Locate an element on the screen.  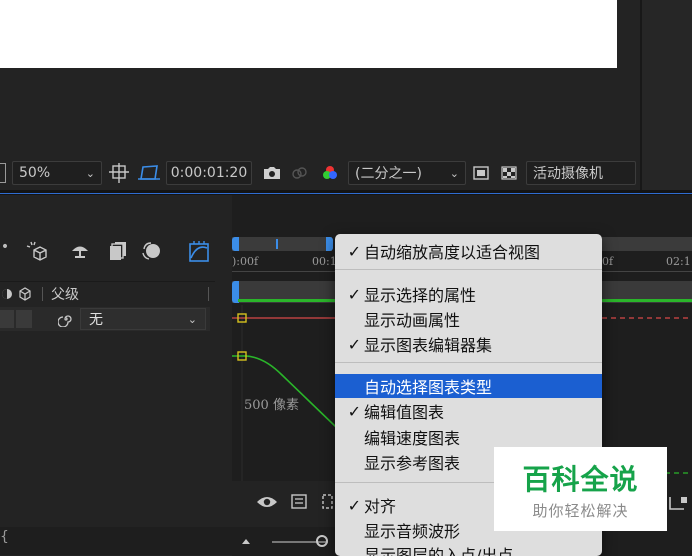
right-side-panel is located at coordinates (666, 95).